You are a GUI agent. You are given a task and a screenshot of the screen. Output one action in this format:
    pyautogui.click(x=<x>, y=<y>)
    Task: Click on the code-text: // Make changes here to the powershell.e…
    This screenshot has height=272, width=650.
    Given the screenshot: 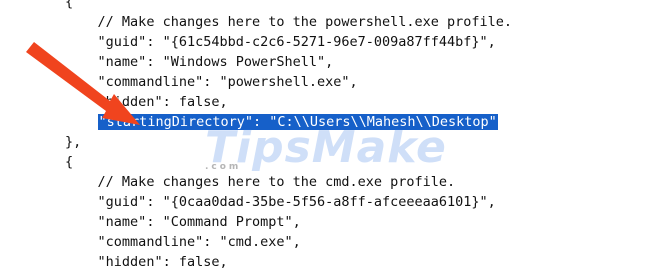 What is the action you would take?
    pyautogui.click(x=305, y=22)
    